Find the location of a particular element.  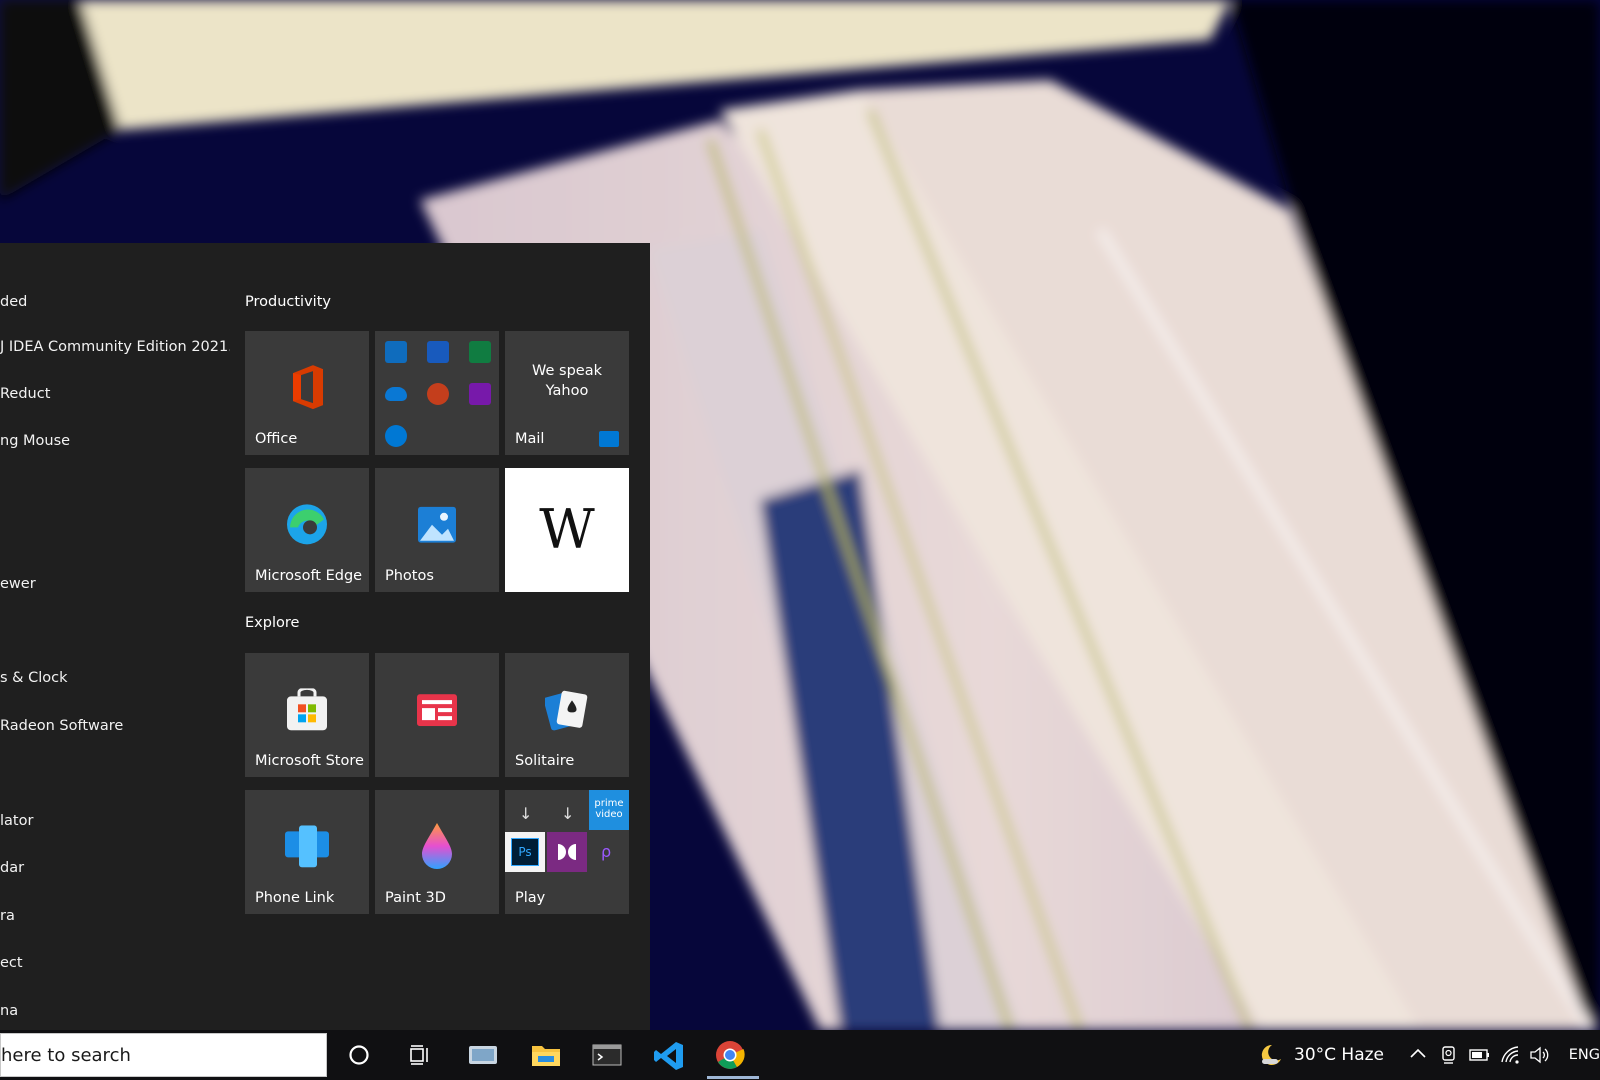

app-list-item-viewer: ewer is located at coordinates (18, 584).